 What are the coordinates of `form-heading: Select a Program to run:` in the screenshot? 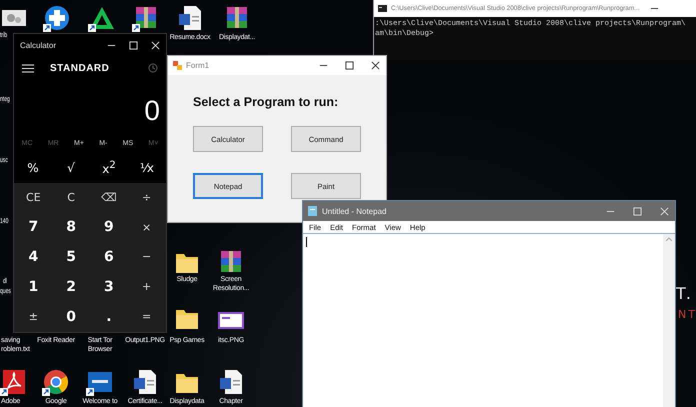 It's located at (266, 102).